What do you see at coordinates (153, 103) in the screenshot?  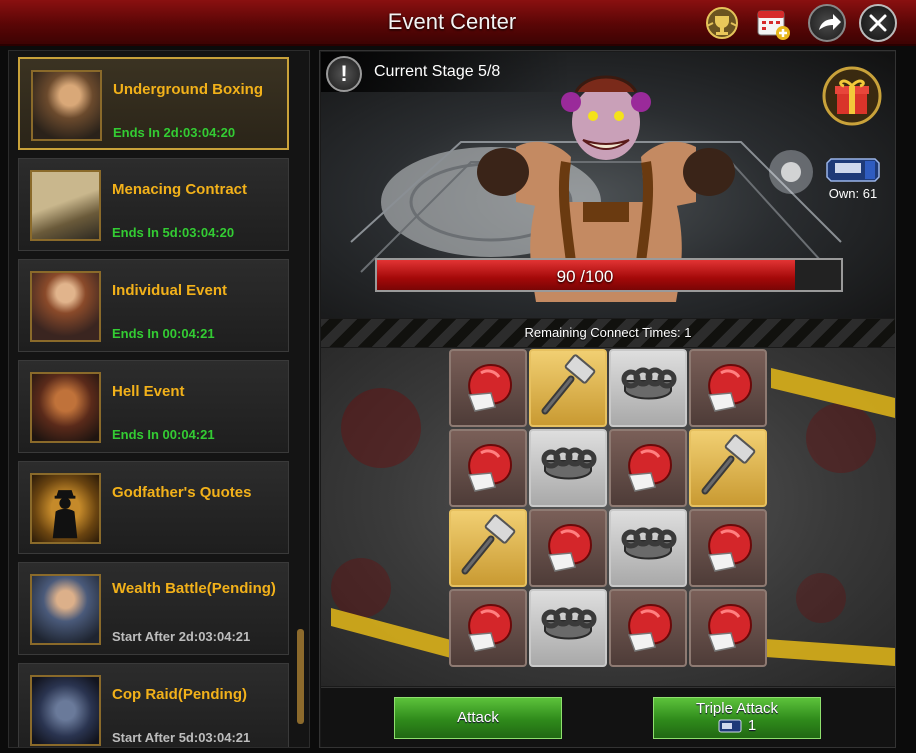 I see `event-item-underground-boxing: Underground Boxing Ends In 2d:03:04:20` at bounding box center [153, 103].